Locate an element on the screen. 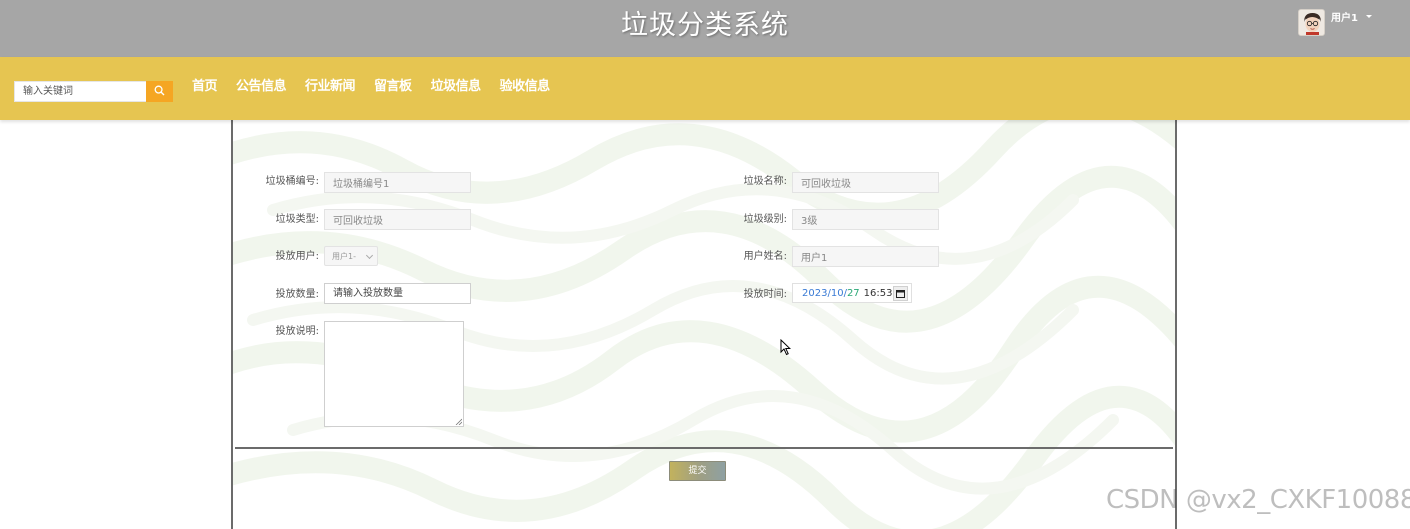 This screenshot has height=529, width=1410. delivery-time-day: 27 is located at coordinates (853, 293).